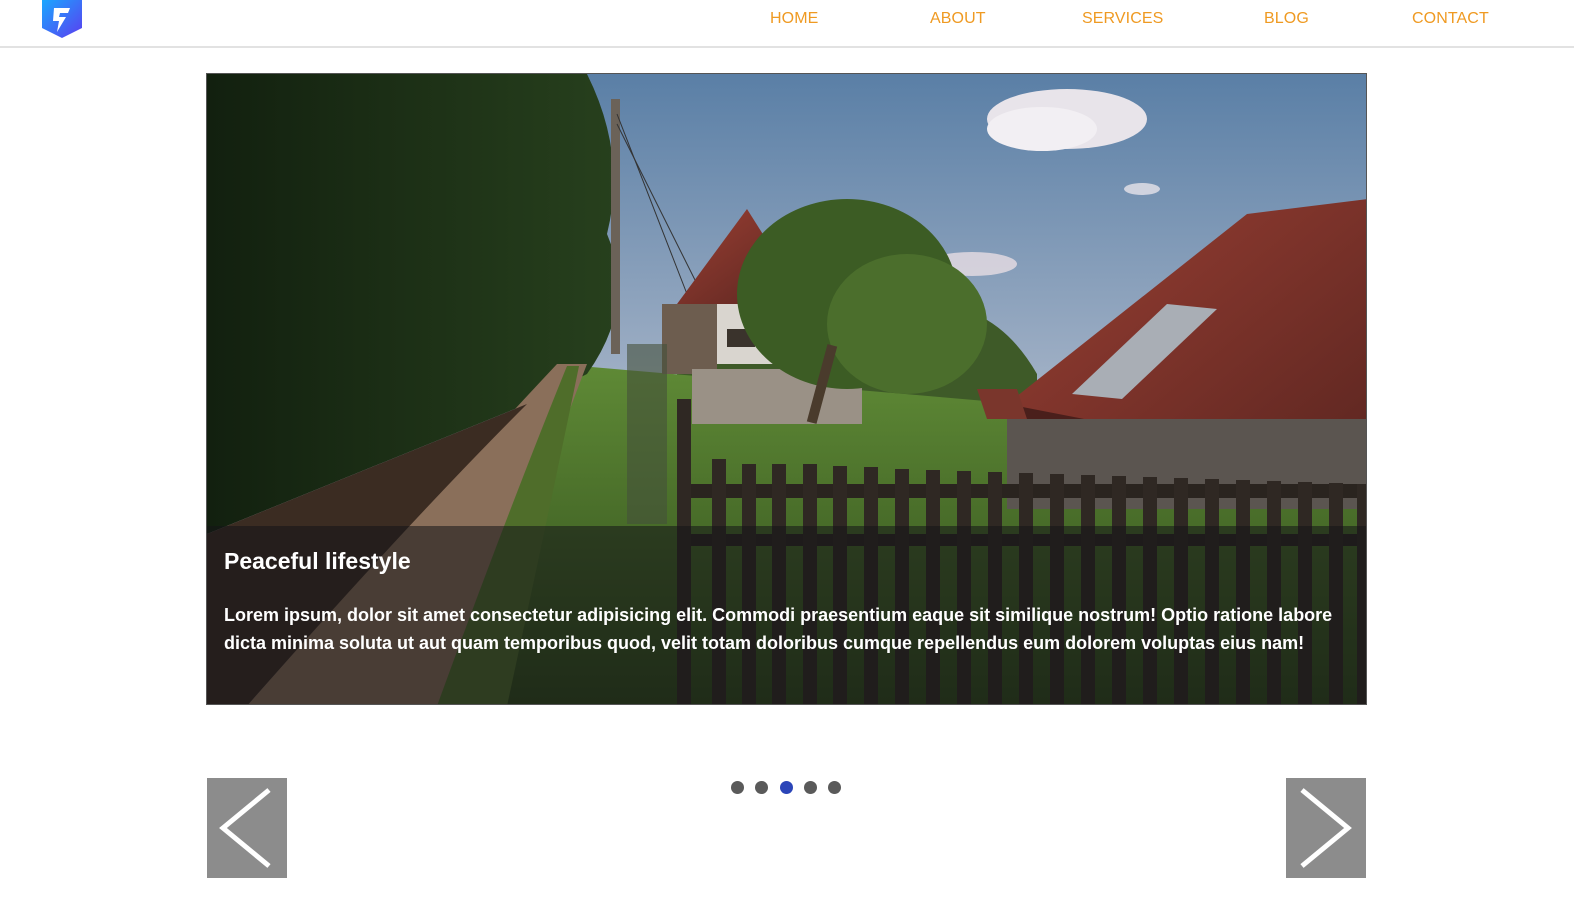  What do you see at coordinates (794, 19) in the screenshot?
I see `nav-home-link: HOME` at bounding box center [794, 19].